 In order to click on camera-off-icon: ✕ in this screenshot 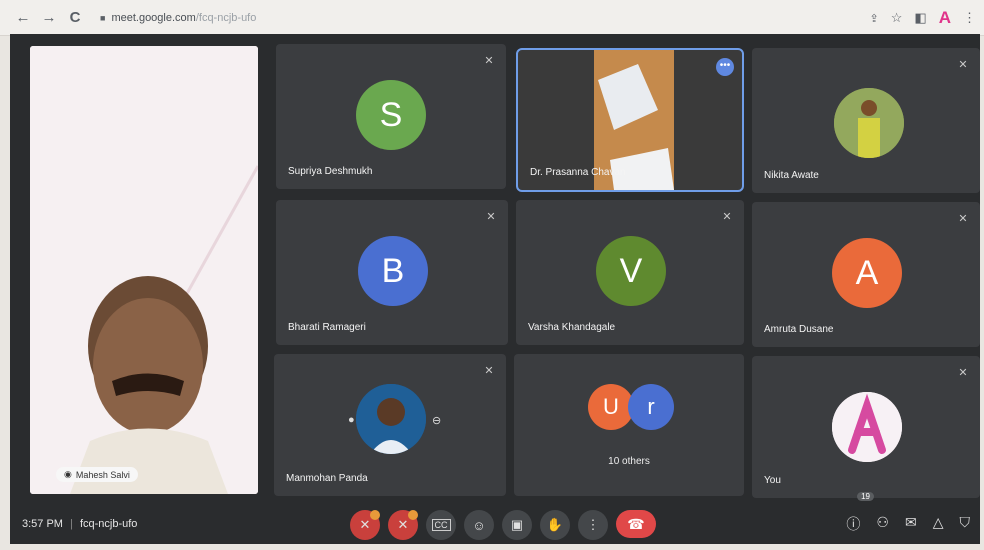, I will do `click(403, 524)`.